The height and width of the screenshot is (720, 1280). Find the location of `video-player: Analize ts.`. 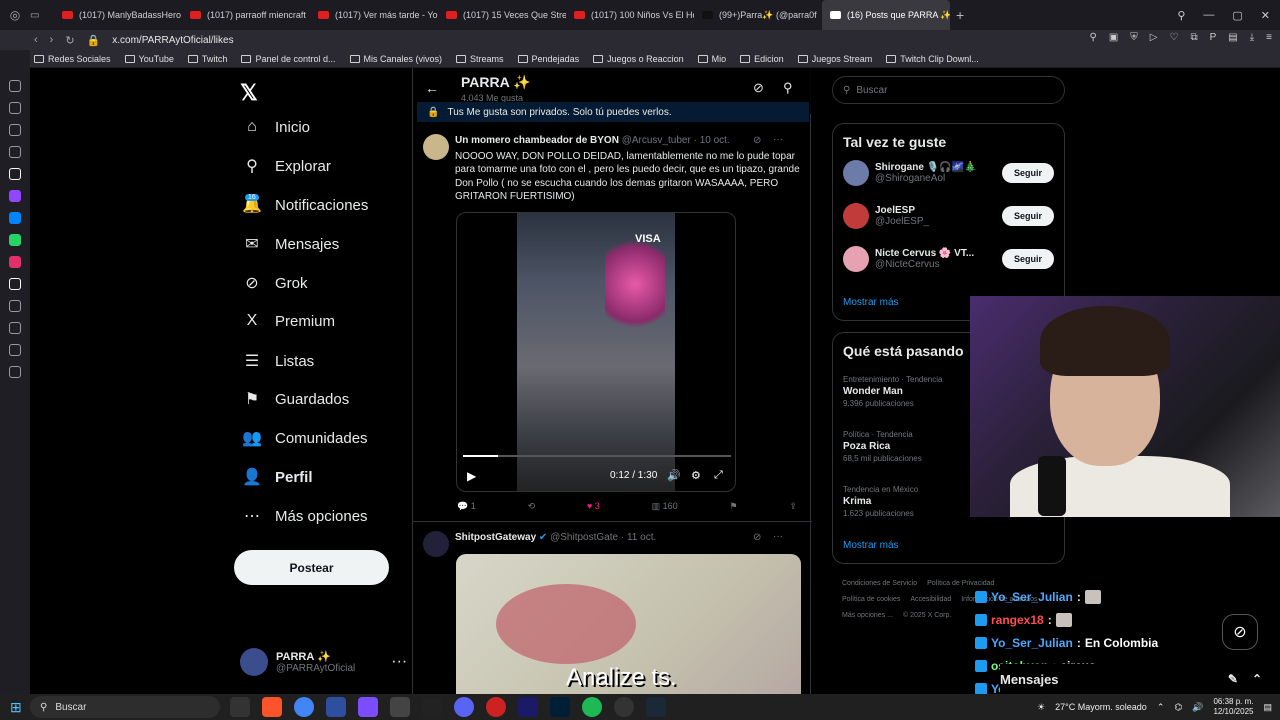

video-player: Analize ts. is located at coordinates (628, 624).